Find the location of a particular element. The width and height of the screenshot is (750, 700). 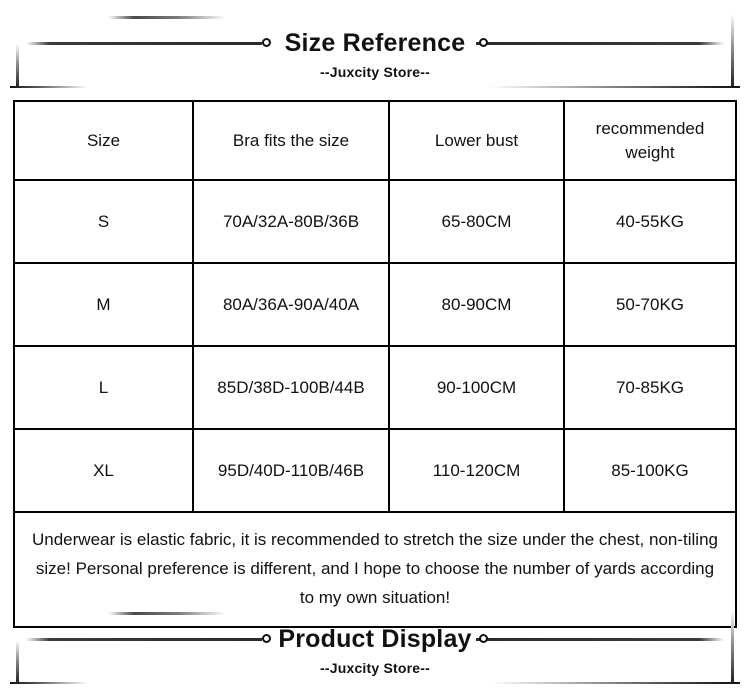

product-display-banner: Product Display --Juxcity Store-- is located at coordinates (375, 642).